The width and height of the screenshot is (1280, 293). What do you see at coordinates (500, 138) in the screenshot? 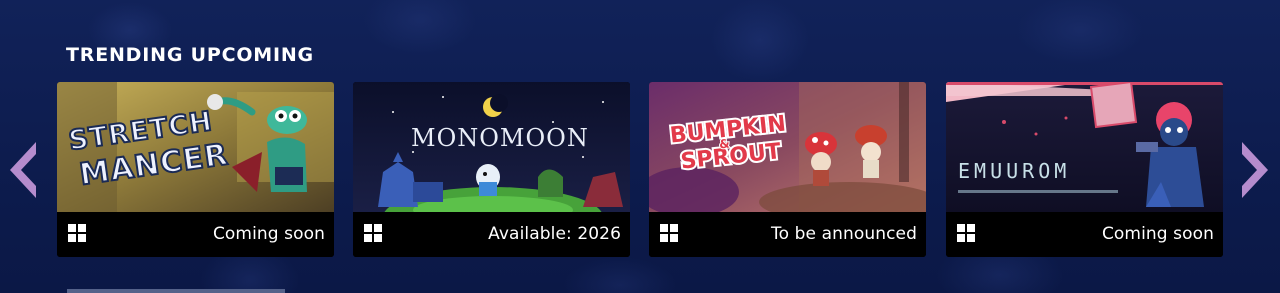
I see `svg-text: MONOMOON` at bounding box center [500, 138].